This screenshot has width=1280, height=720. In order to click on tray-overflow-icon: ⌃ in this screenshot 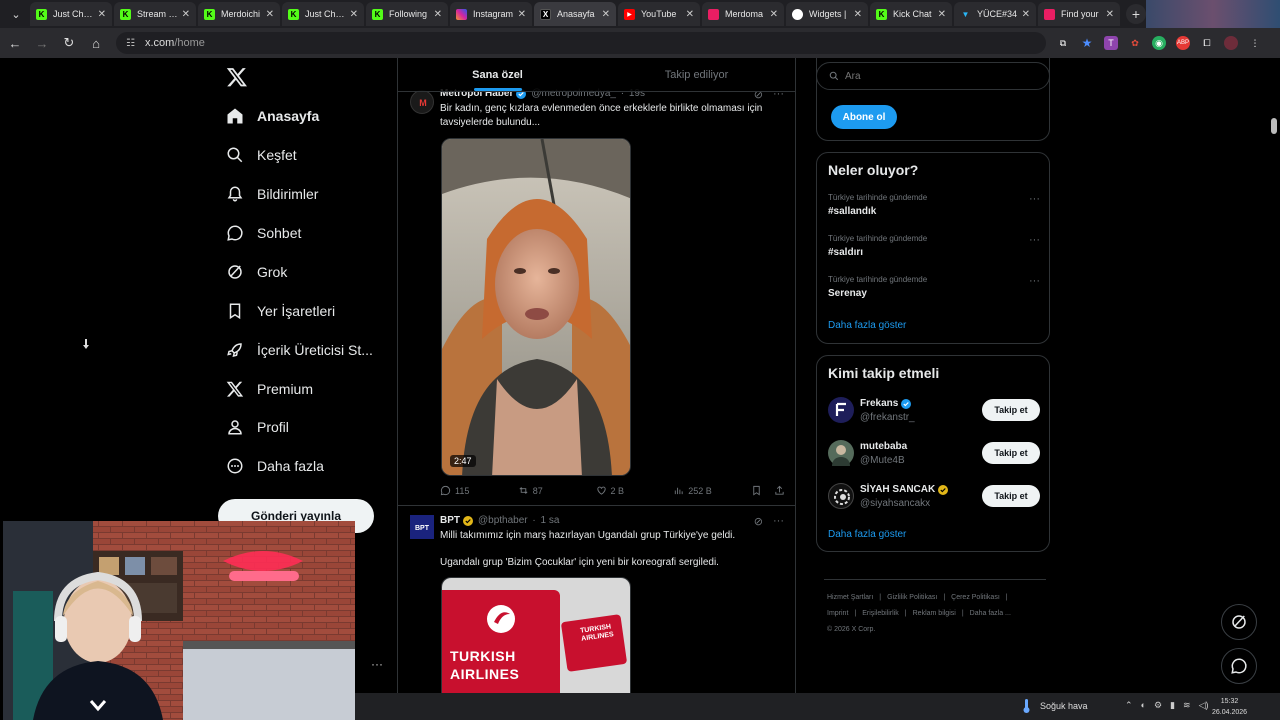, I will do `click(1129, 705)`.